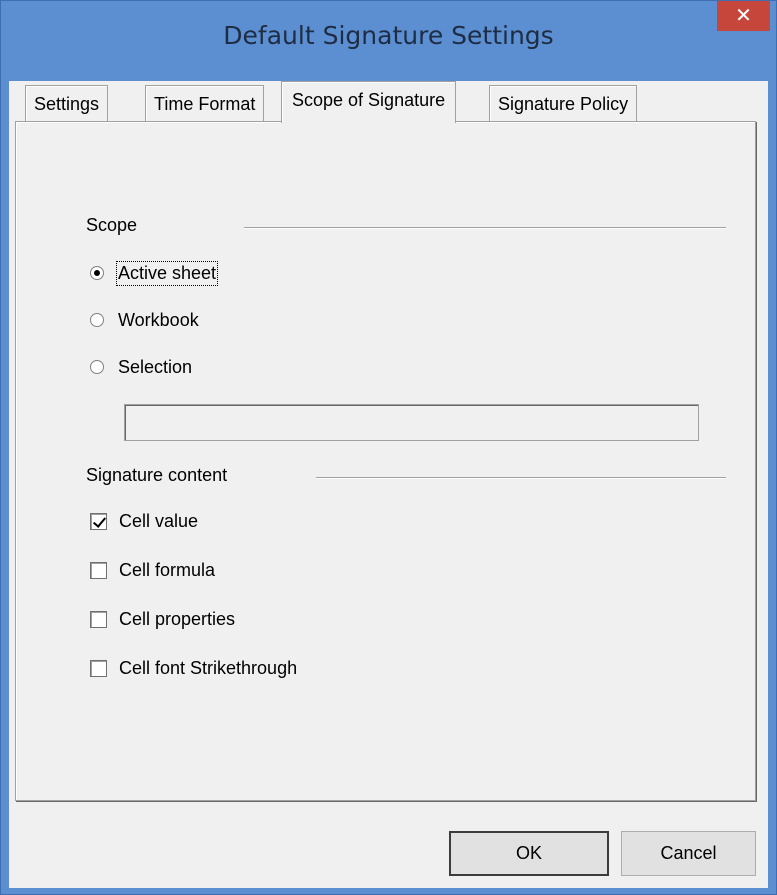 The image size is (777, 895). Describe the element at coordinates (159, 520) in the screenshot. I see `checkbox-label: Cell value` at that location.